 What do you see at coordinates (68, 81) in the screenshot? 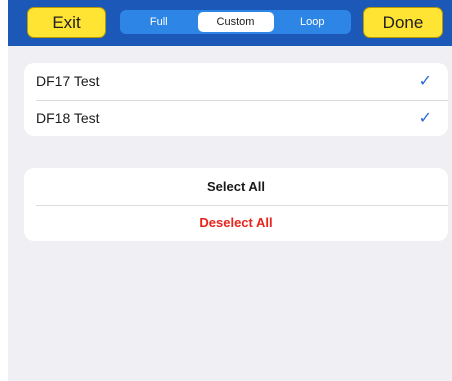
I see `test-label: DF17 Test` at bounding box center [68, 81].